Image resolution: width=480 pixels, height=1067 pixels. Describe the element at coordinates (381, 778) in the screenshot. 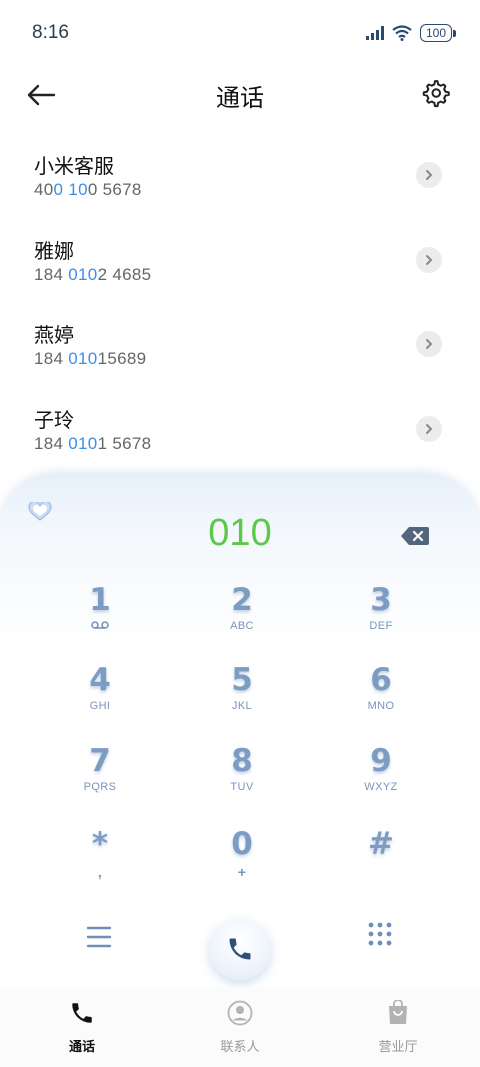

I see `key-9: 9 WXYZ` at that location.